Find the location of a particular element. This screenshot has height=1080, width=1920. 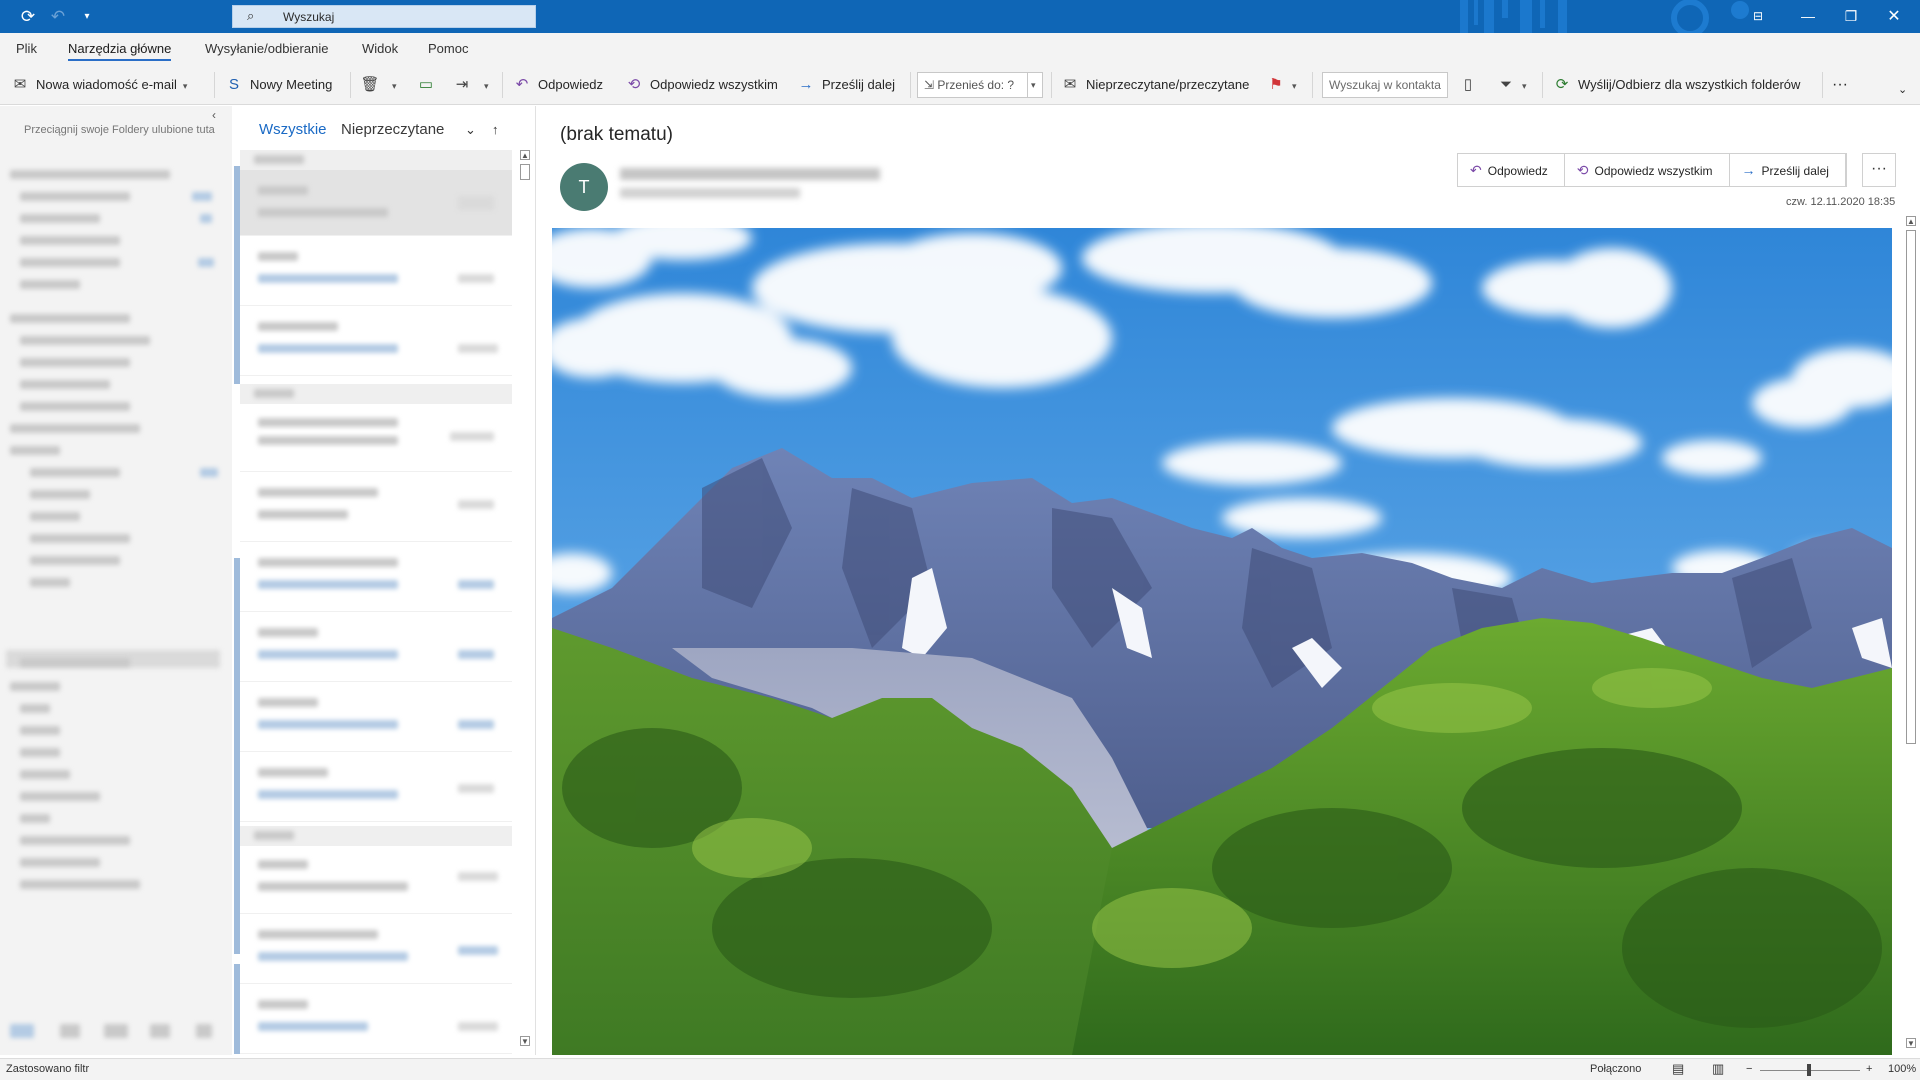

ribbon-expand-icon: ⌄ is located at coordinates (1902, 90).